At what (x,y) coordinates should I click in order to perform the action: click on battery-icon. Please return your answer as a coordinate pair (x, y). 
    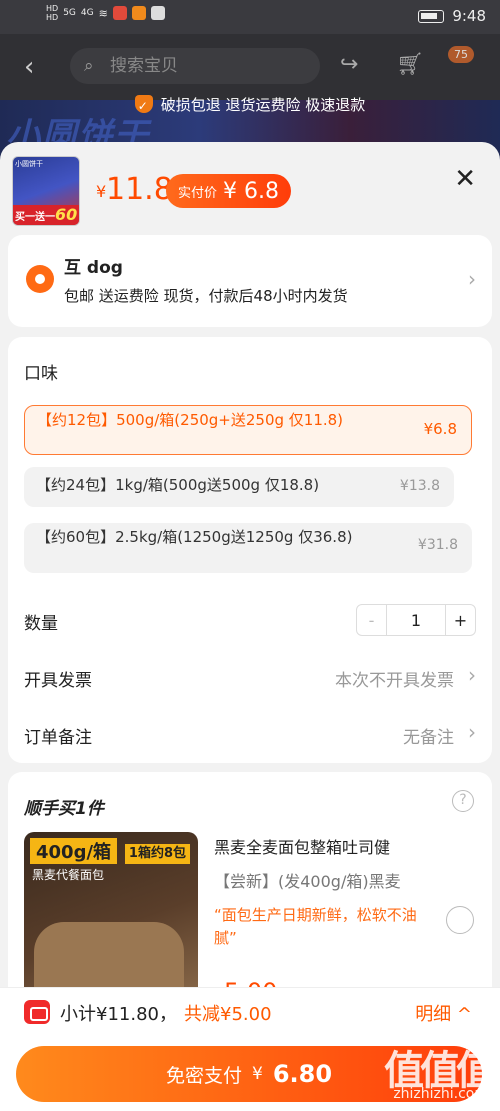
    Looking at the image, I should click on (431, 16).